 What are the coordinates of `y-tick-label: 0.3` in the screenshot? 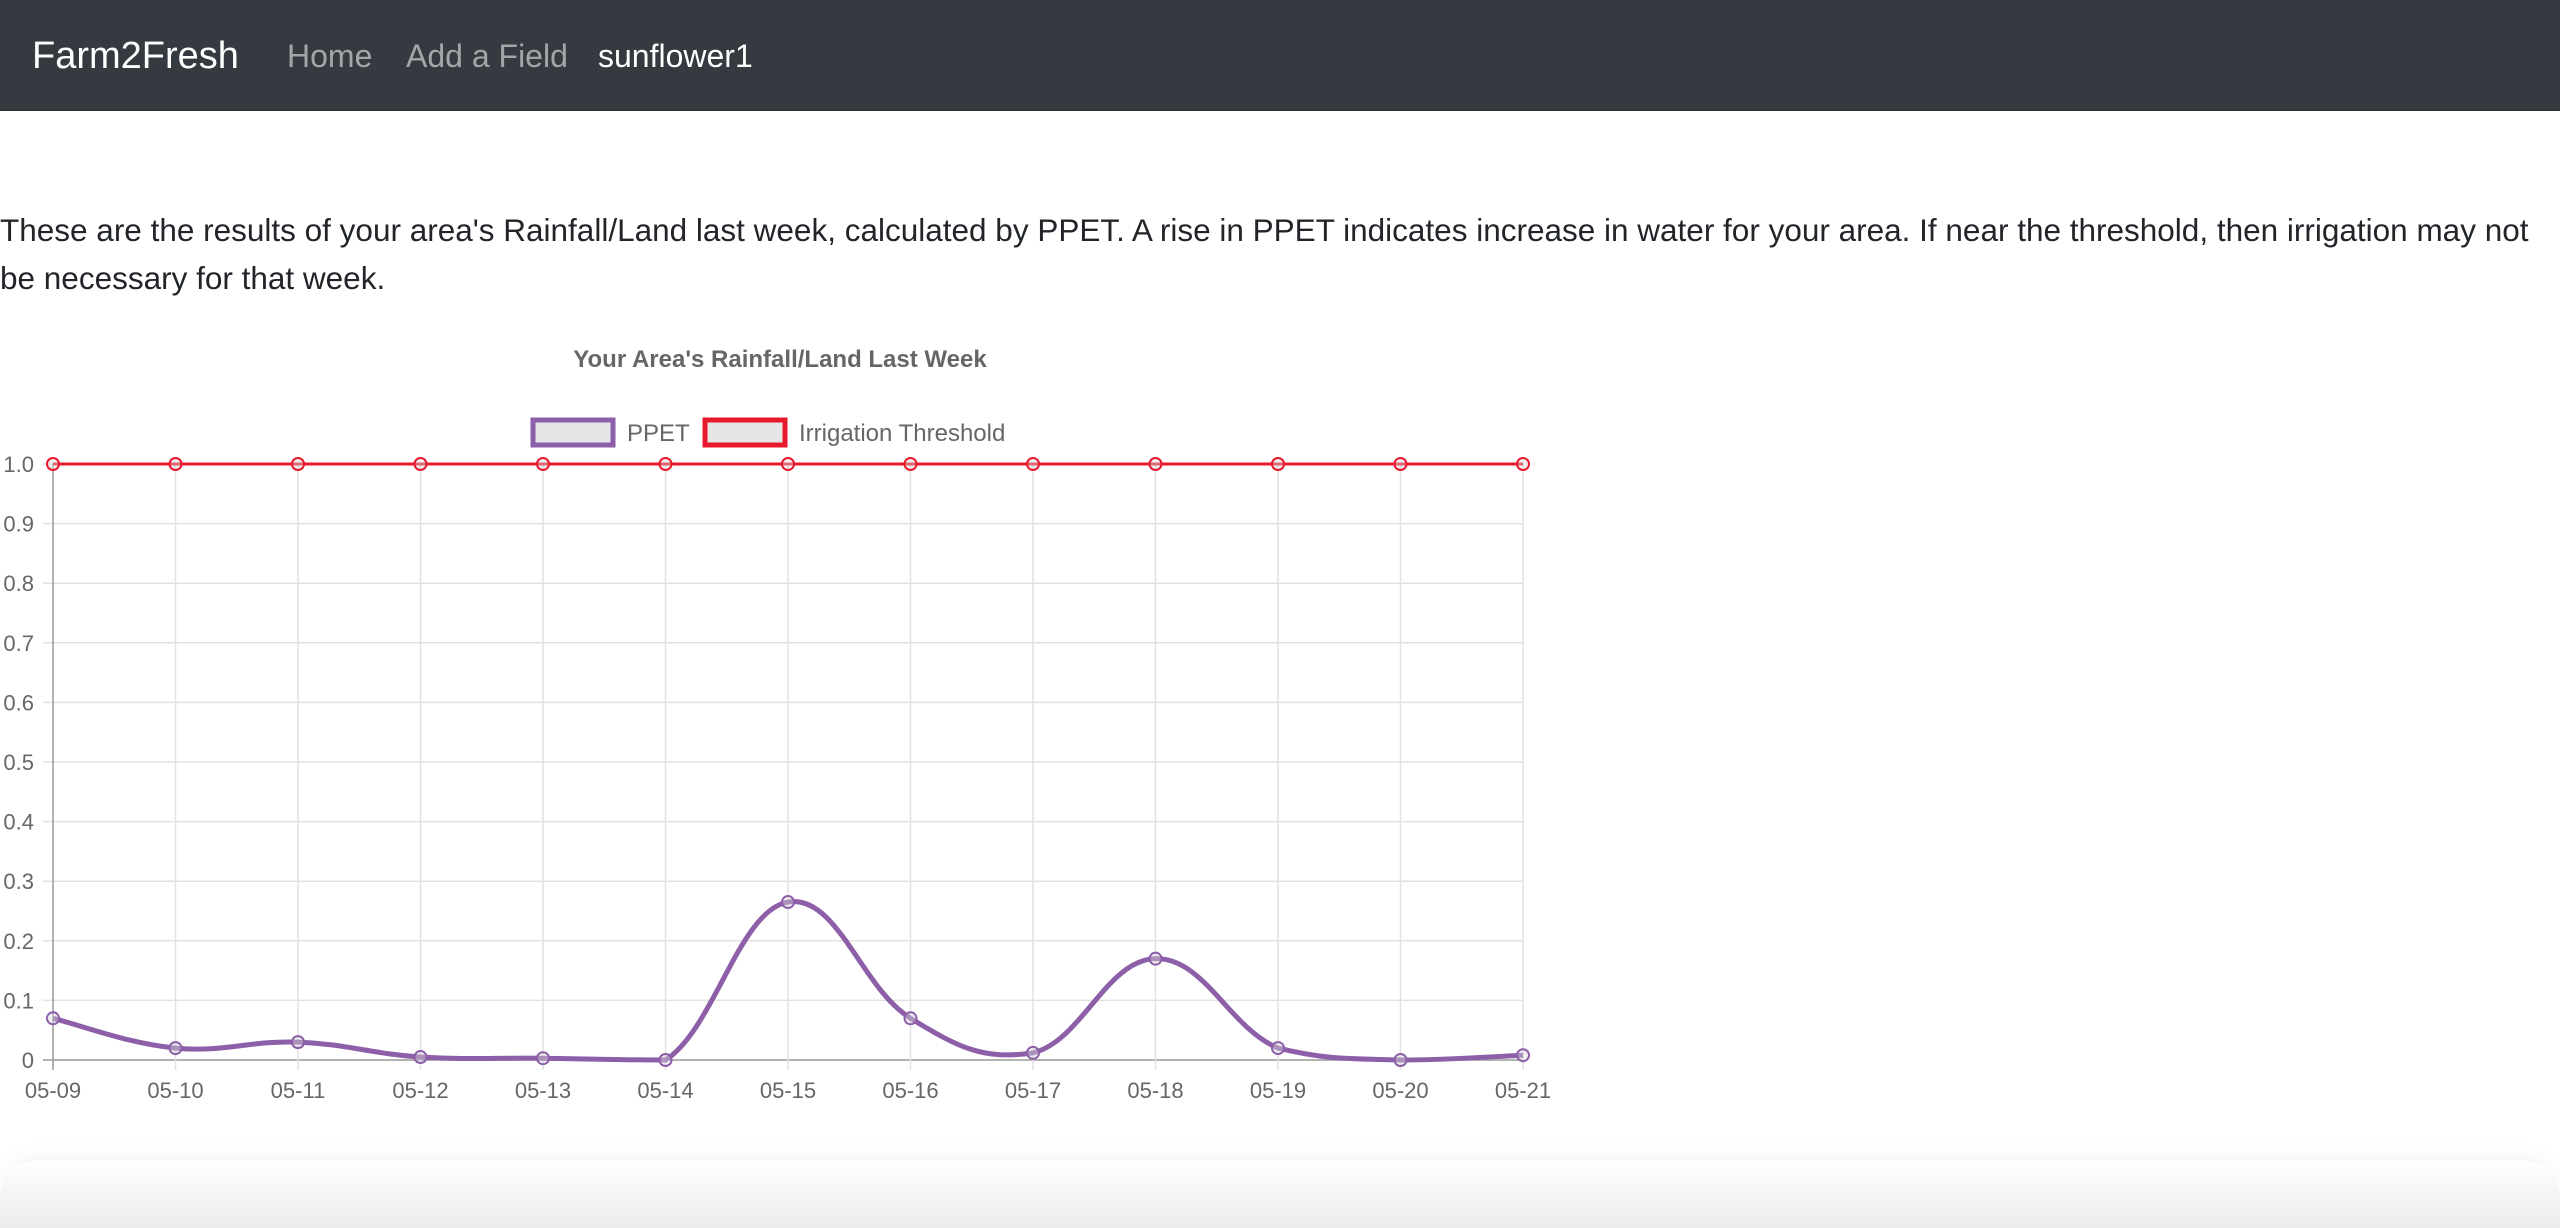 It's located at (18, 881).